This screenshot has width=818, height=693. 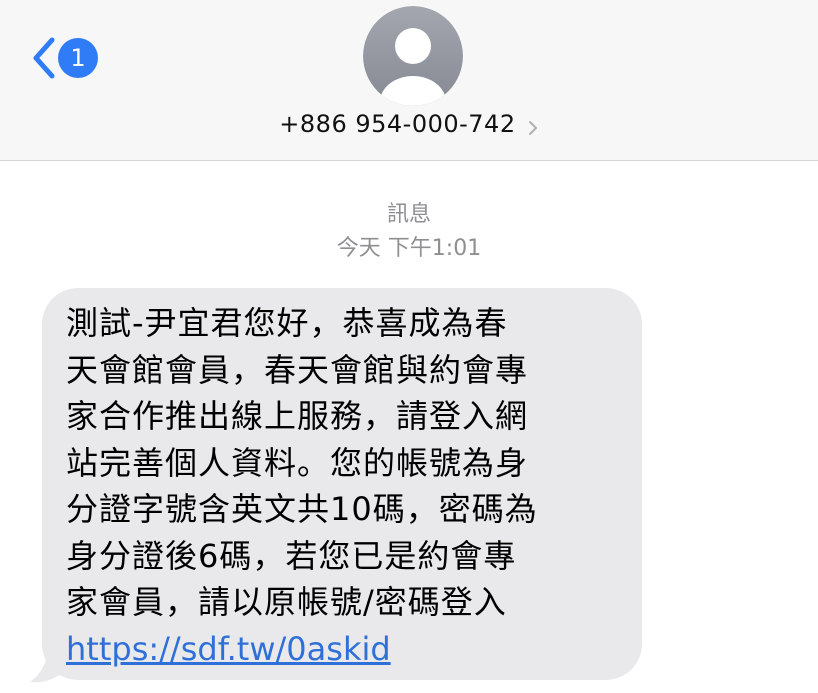 I want to click on message-line: 家會員，請以原帳號/密碼登入, so click(x=286, y=602).